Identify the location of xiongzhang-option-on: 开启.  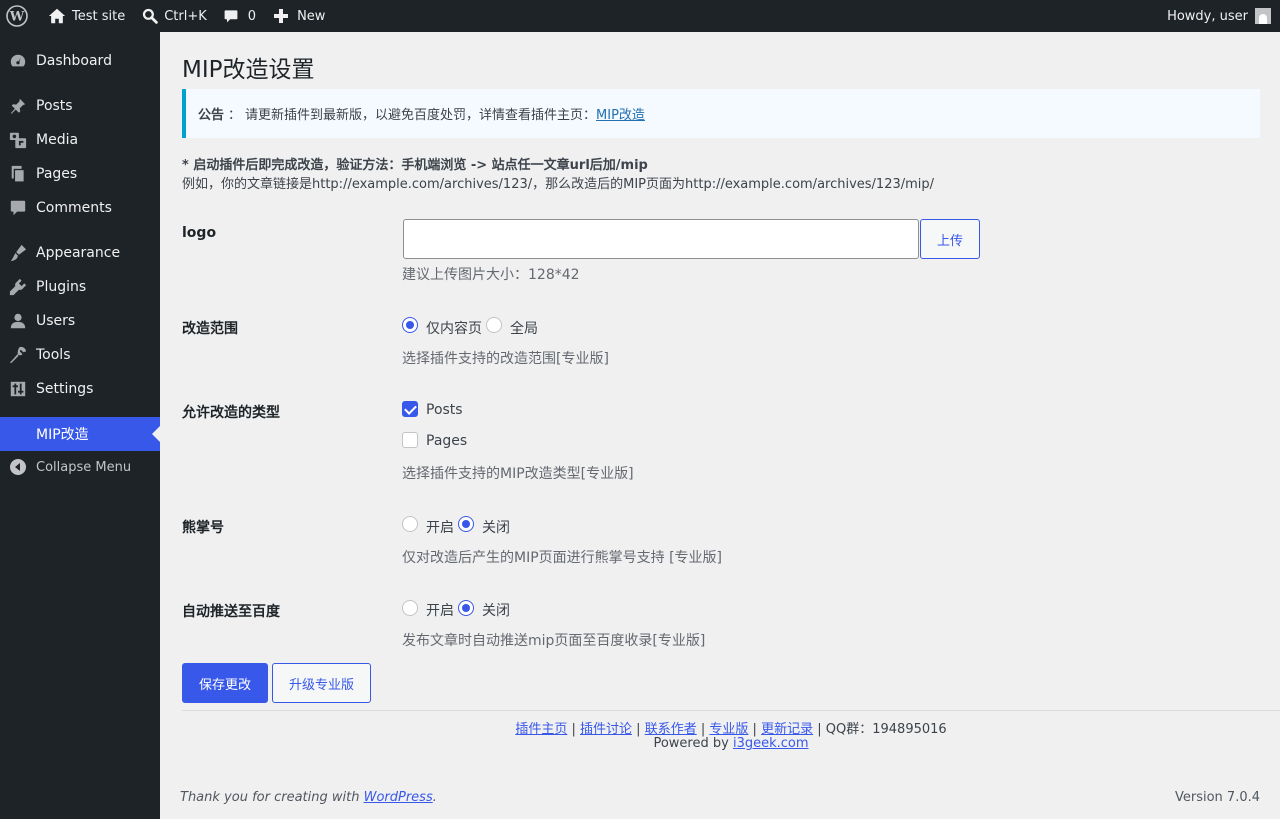
(440, 528).